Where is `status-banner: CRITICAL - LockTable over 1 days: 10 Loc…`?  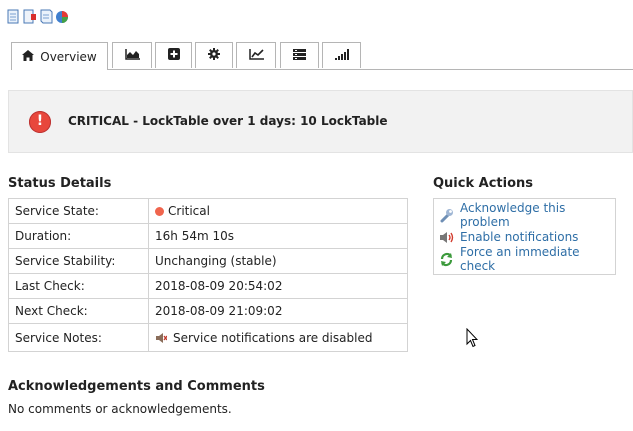
status-banner: CRITICAL - LockTable over 1 days: 10 Loc… is located at coordinates (320, 121).